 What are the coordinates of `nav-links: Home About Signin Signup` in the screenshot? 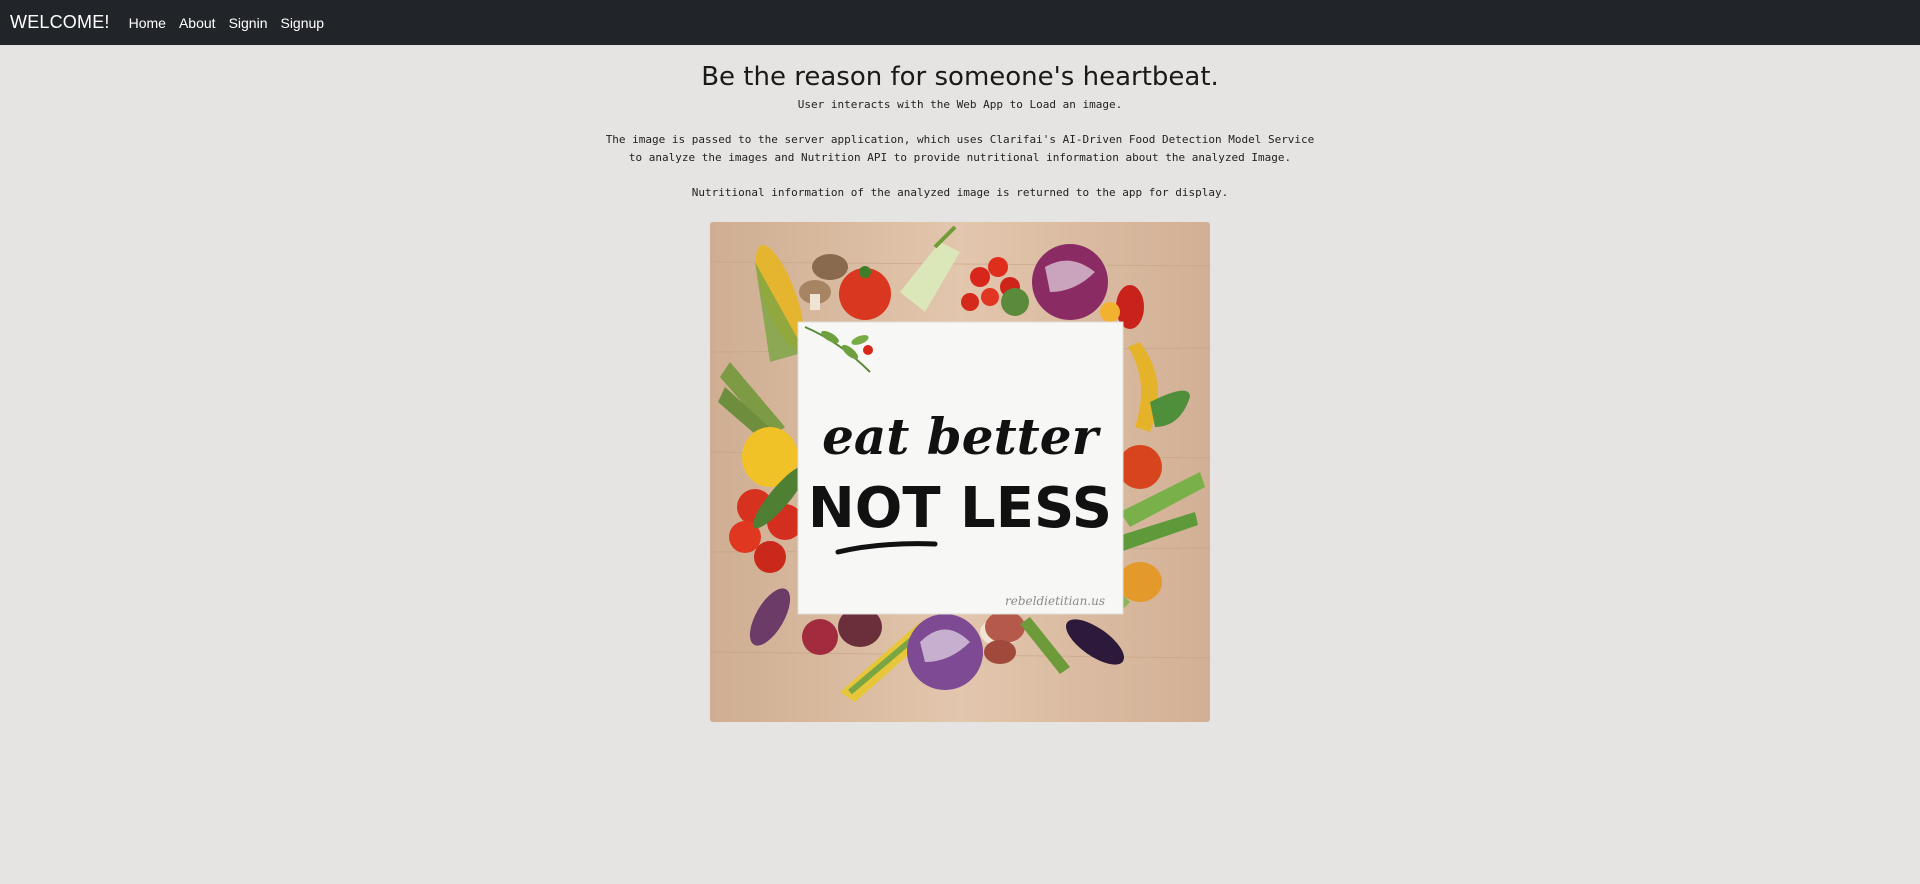 It's located at (233, 23).